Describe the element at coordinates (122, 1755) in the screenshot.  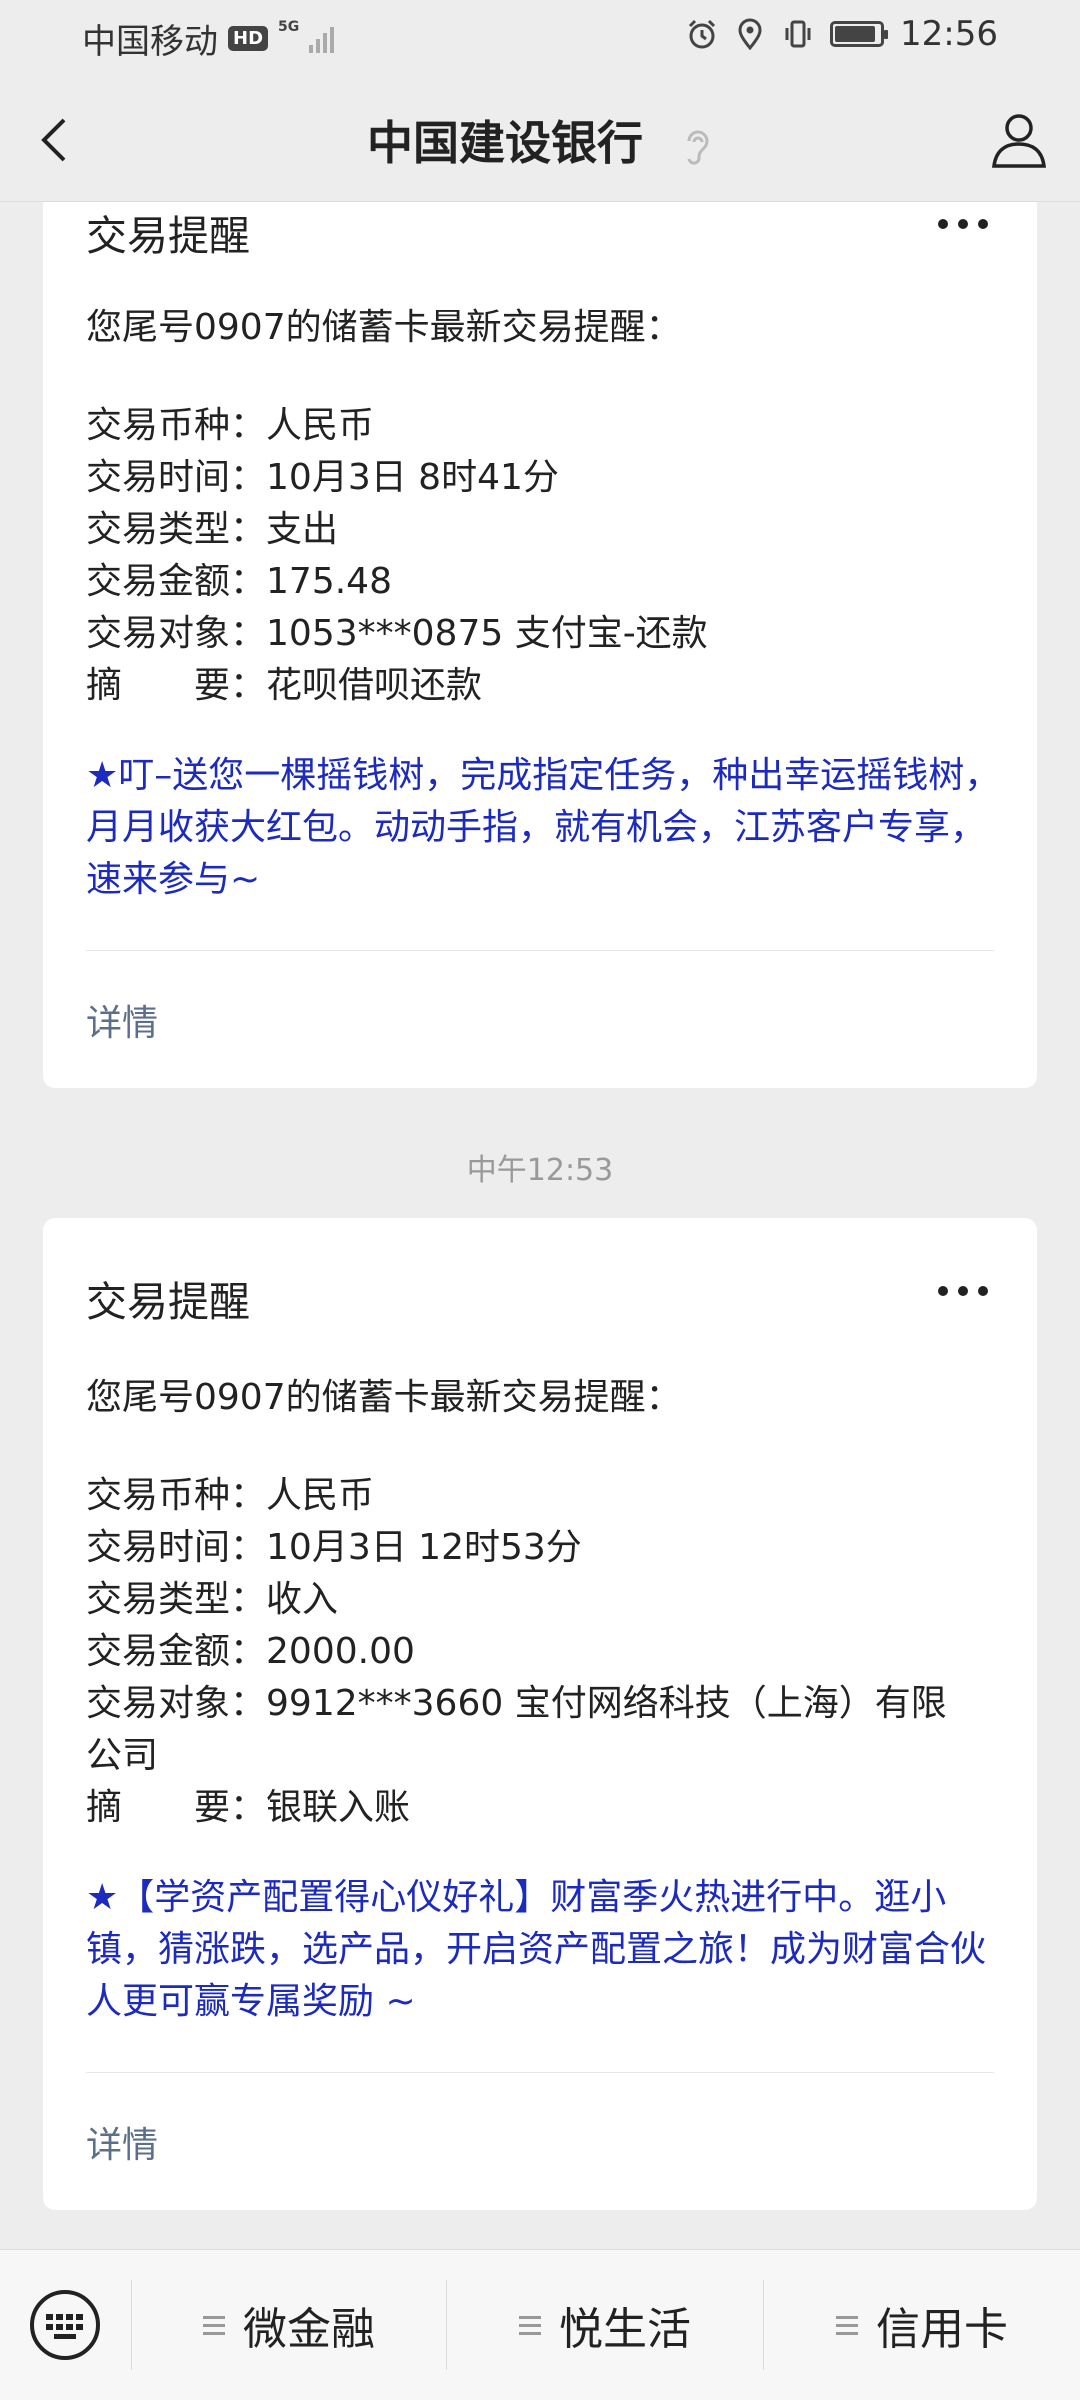
I see `field-counterparty-cont: 公司` at that location.